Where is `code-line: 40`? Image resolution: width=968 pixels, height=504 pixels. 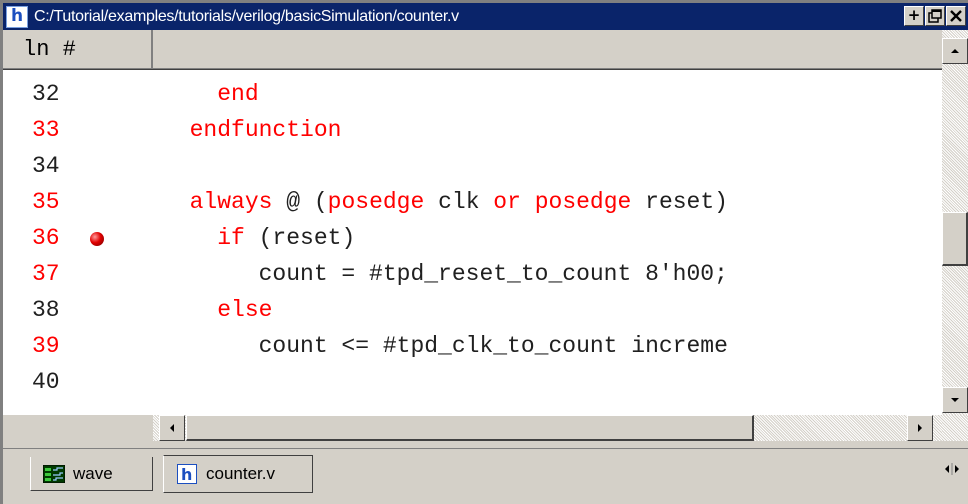 code-line: 40 is located at coordinates (472, 382).